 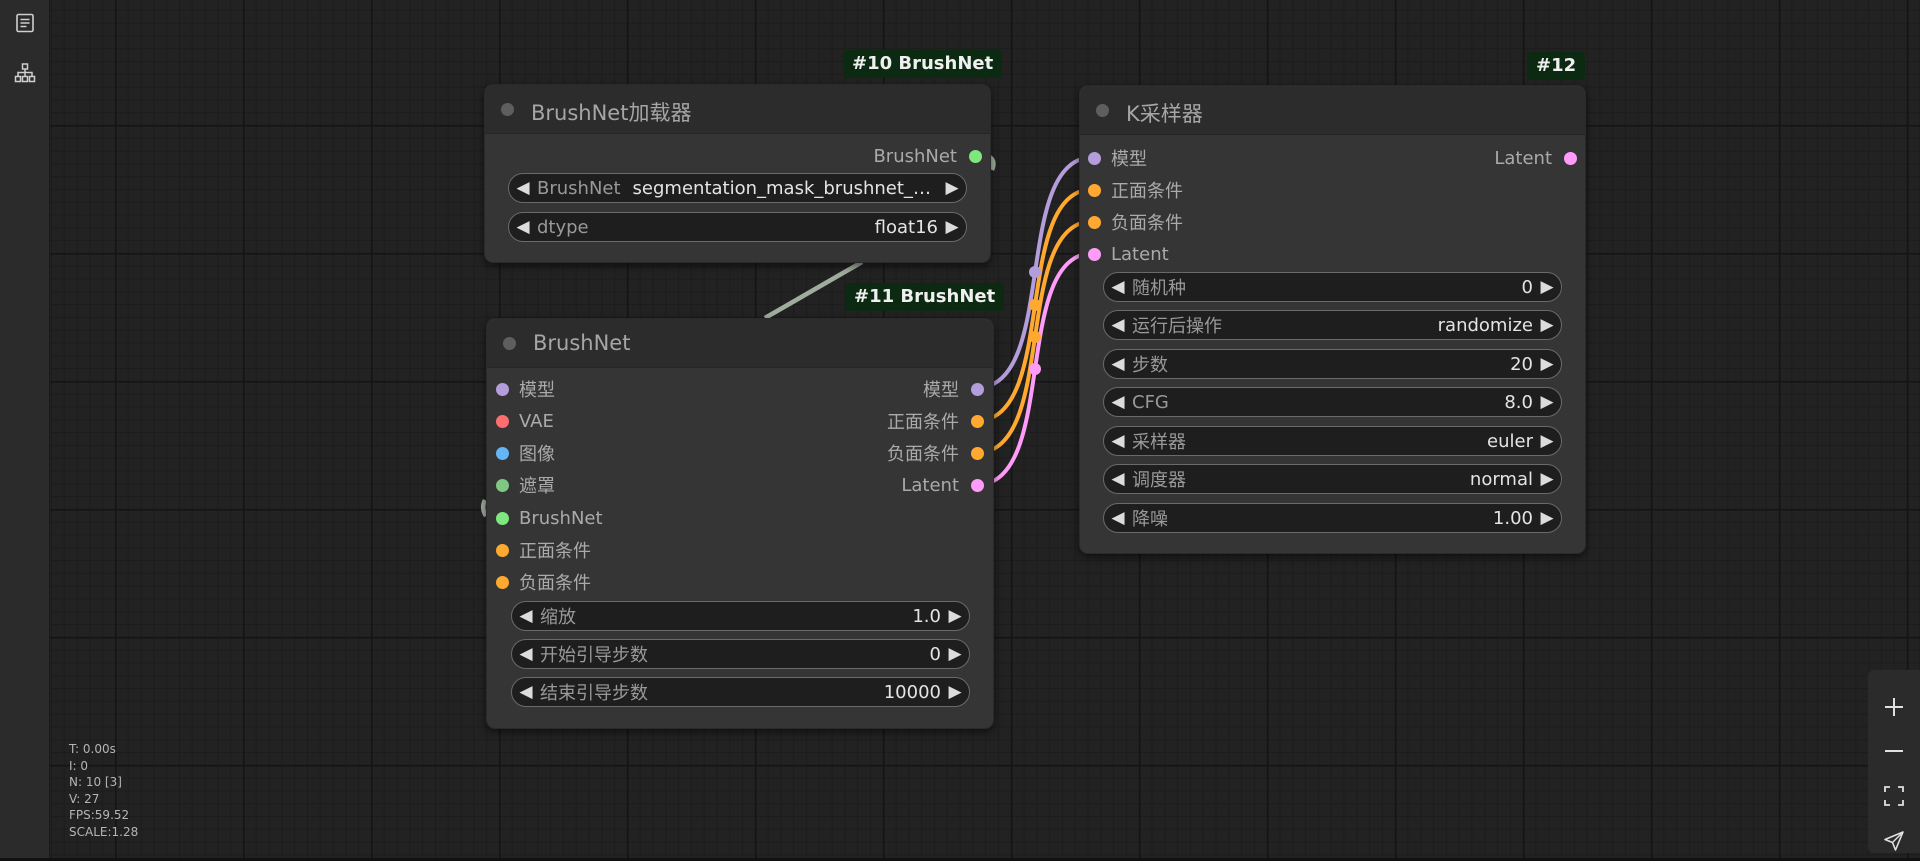 What do you see at coordinates (1332, 110) in the screenshot?
I see `node-header: K采样器` at bounding box center [1332, 110].